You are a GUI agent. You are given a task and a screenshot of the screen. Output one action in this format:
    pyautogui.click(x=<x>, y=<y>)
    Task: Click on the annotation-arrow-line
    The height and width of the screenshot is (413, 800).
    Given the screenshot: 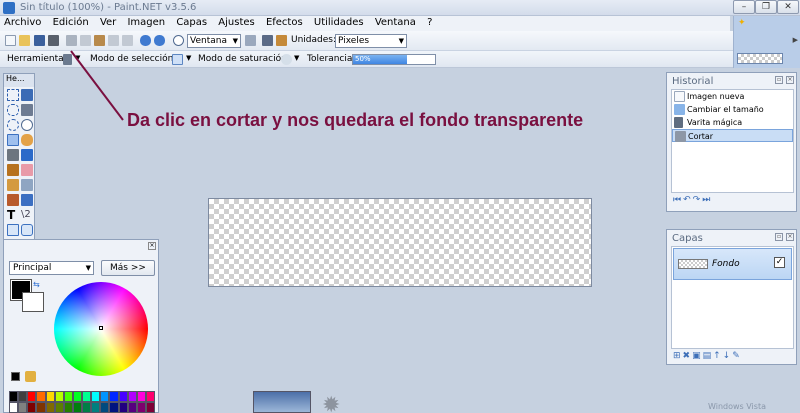 What is the action you would take?
    pyautogui.click(x=97, y=85)
    